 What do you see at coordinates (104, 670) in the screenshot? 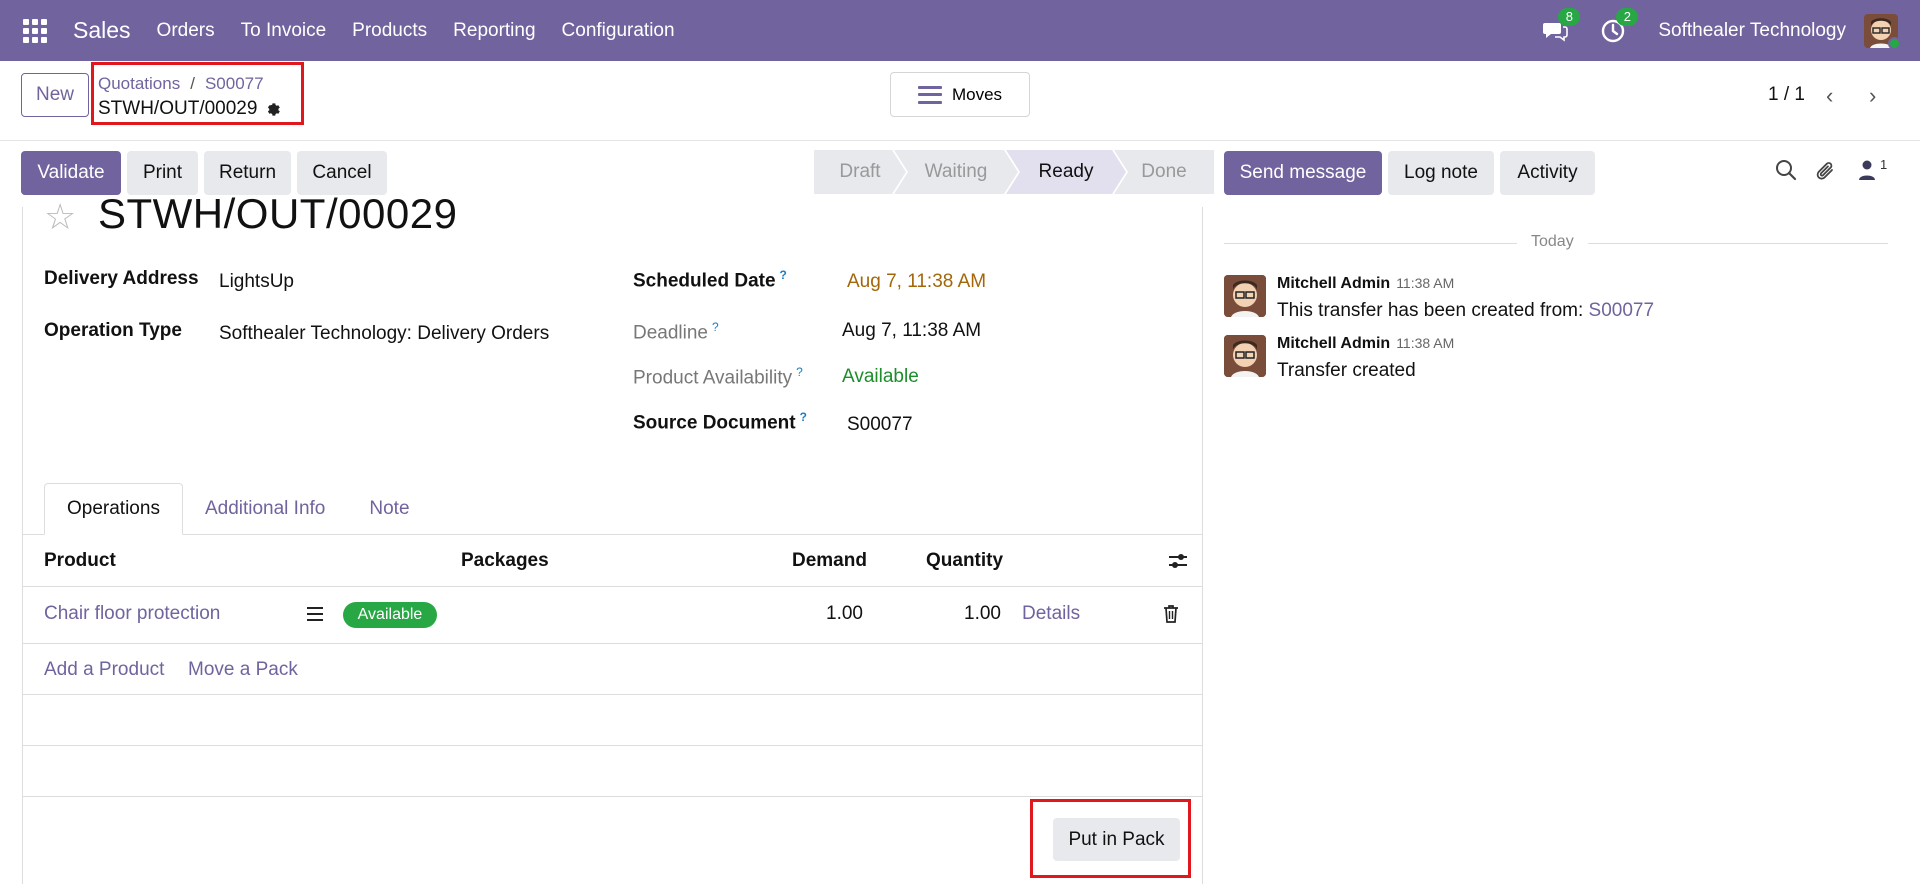
I see `add-product-link: Add a Product` at bounding box center [104, 670].